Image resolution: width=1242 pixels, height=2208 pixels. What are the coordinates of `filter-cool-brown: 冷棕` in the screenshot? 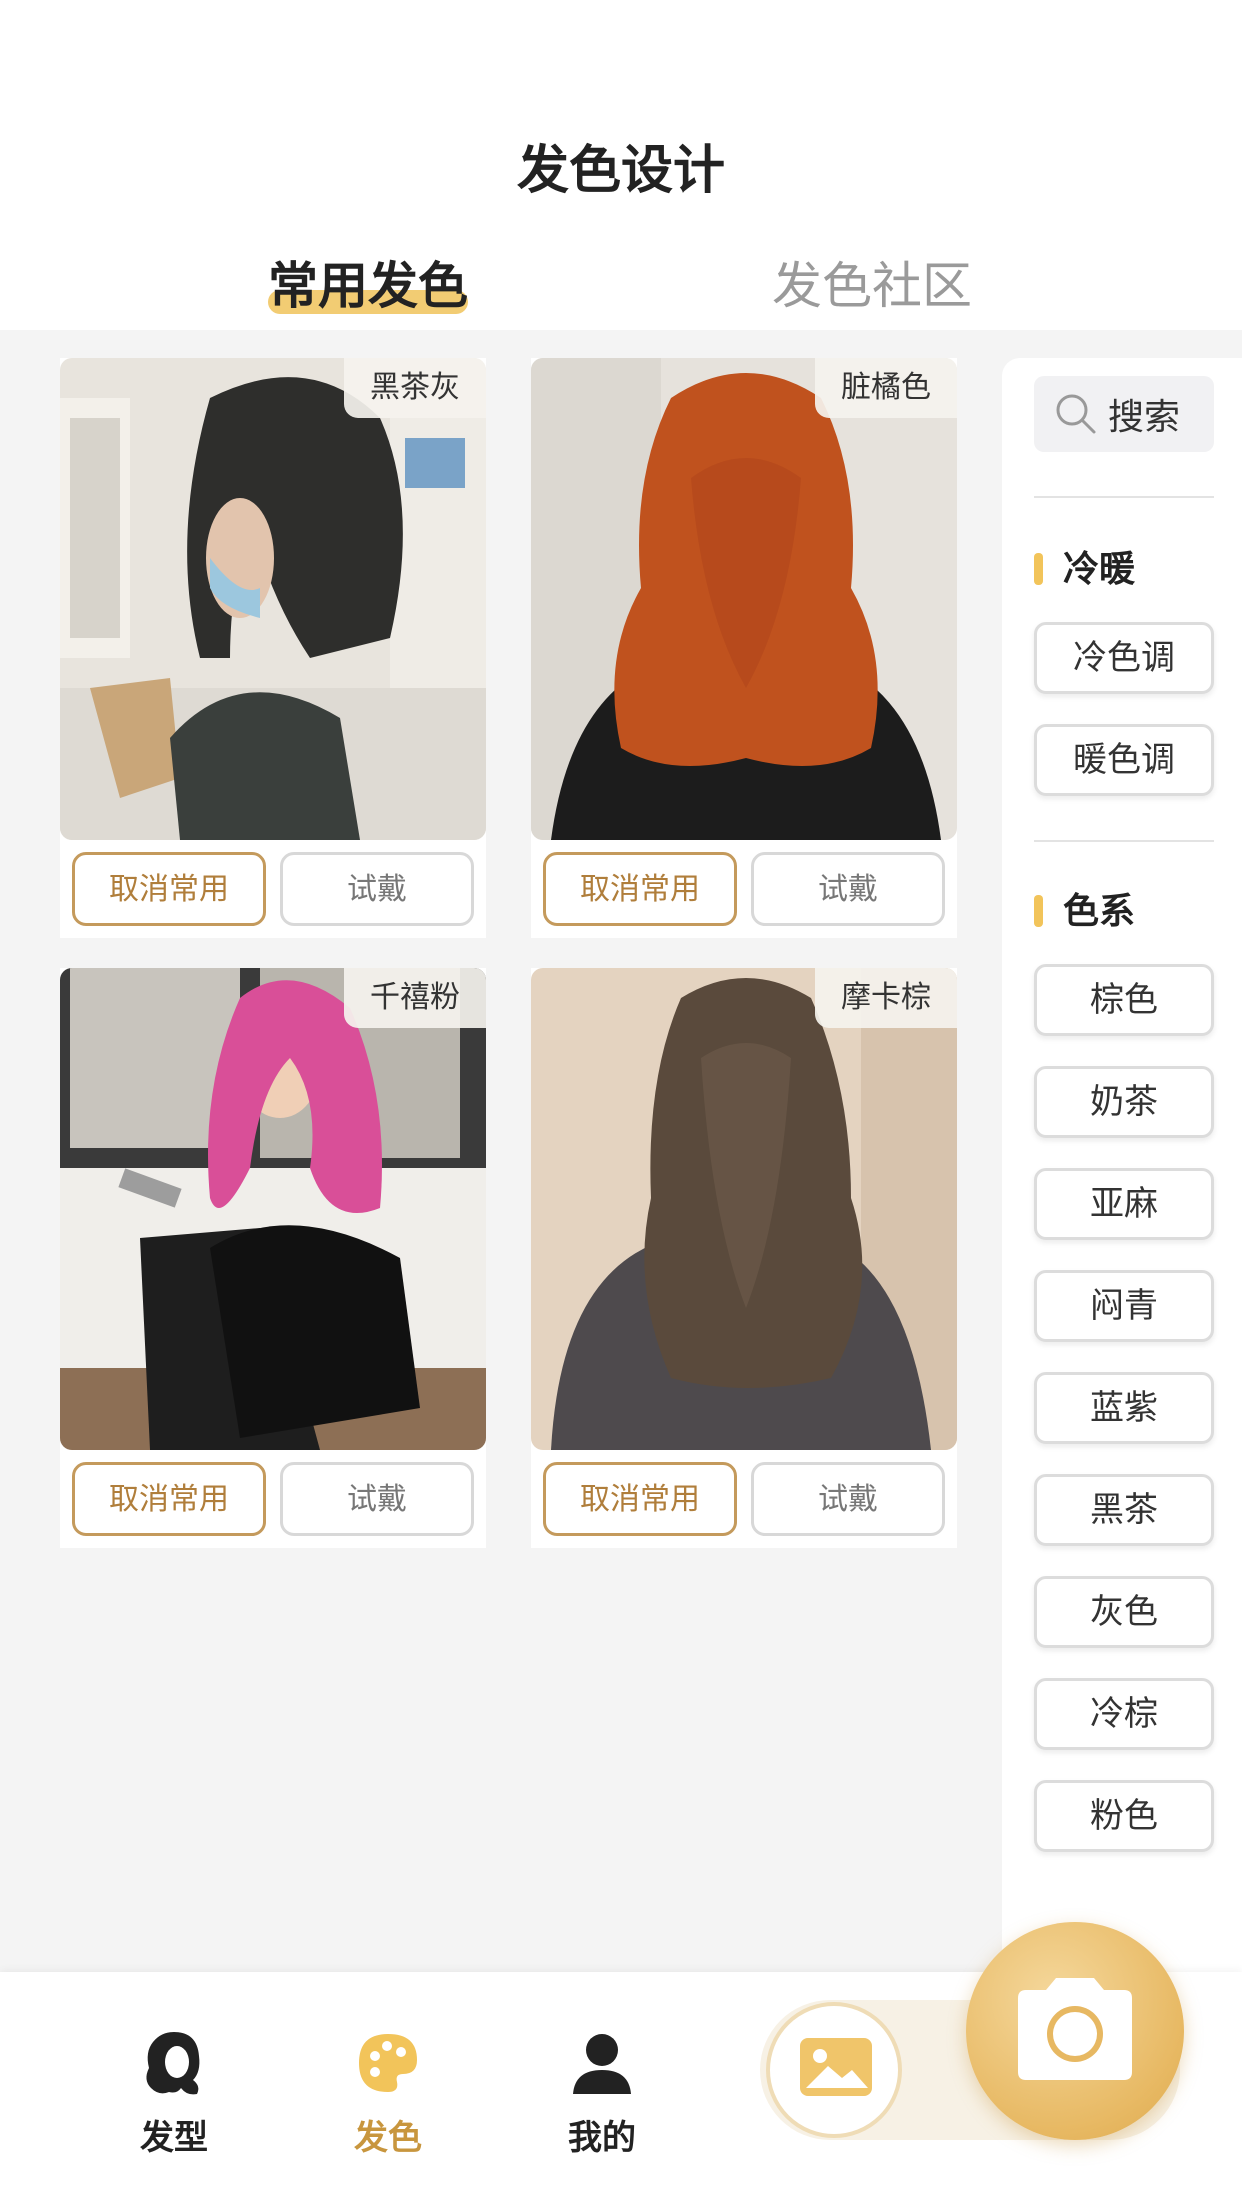 It's located at (1124, 1714).